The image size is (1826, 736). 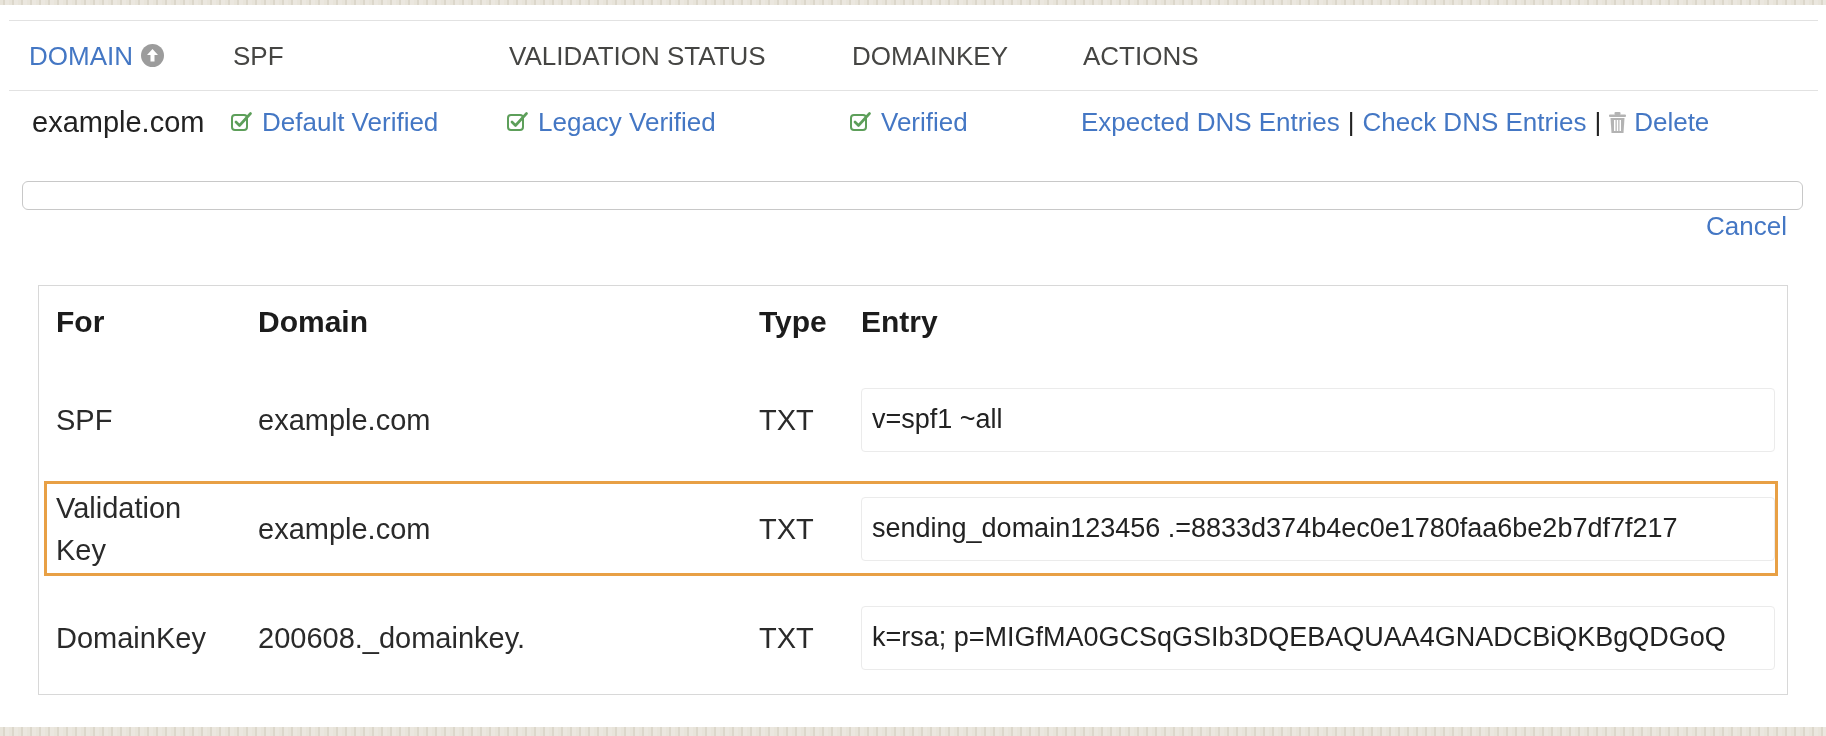 I want to click on table-cell-text: DomainKey, so click(x=131, y=638).